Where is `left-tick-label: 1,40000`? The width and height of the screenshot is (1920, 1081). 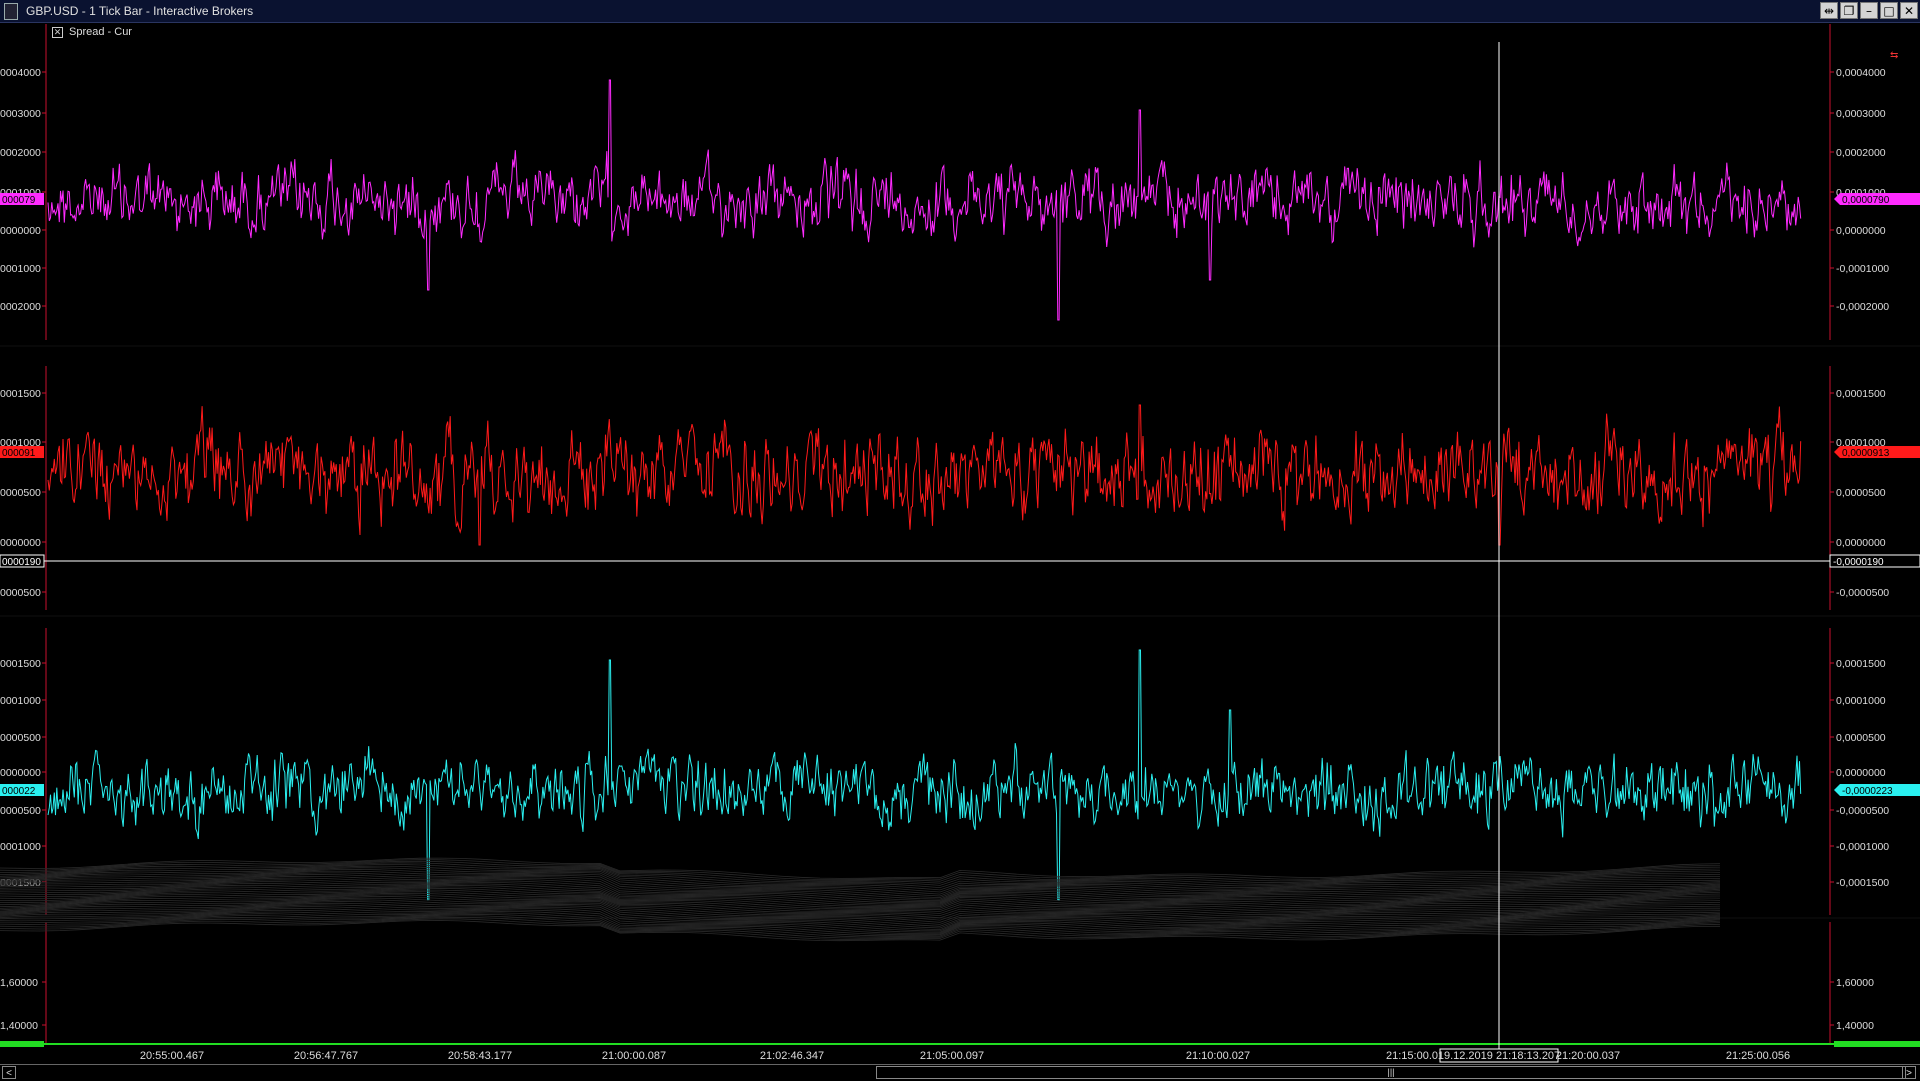 left-tick-label: 1,40000 is located at coordinates (19, 1026).